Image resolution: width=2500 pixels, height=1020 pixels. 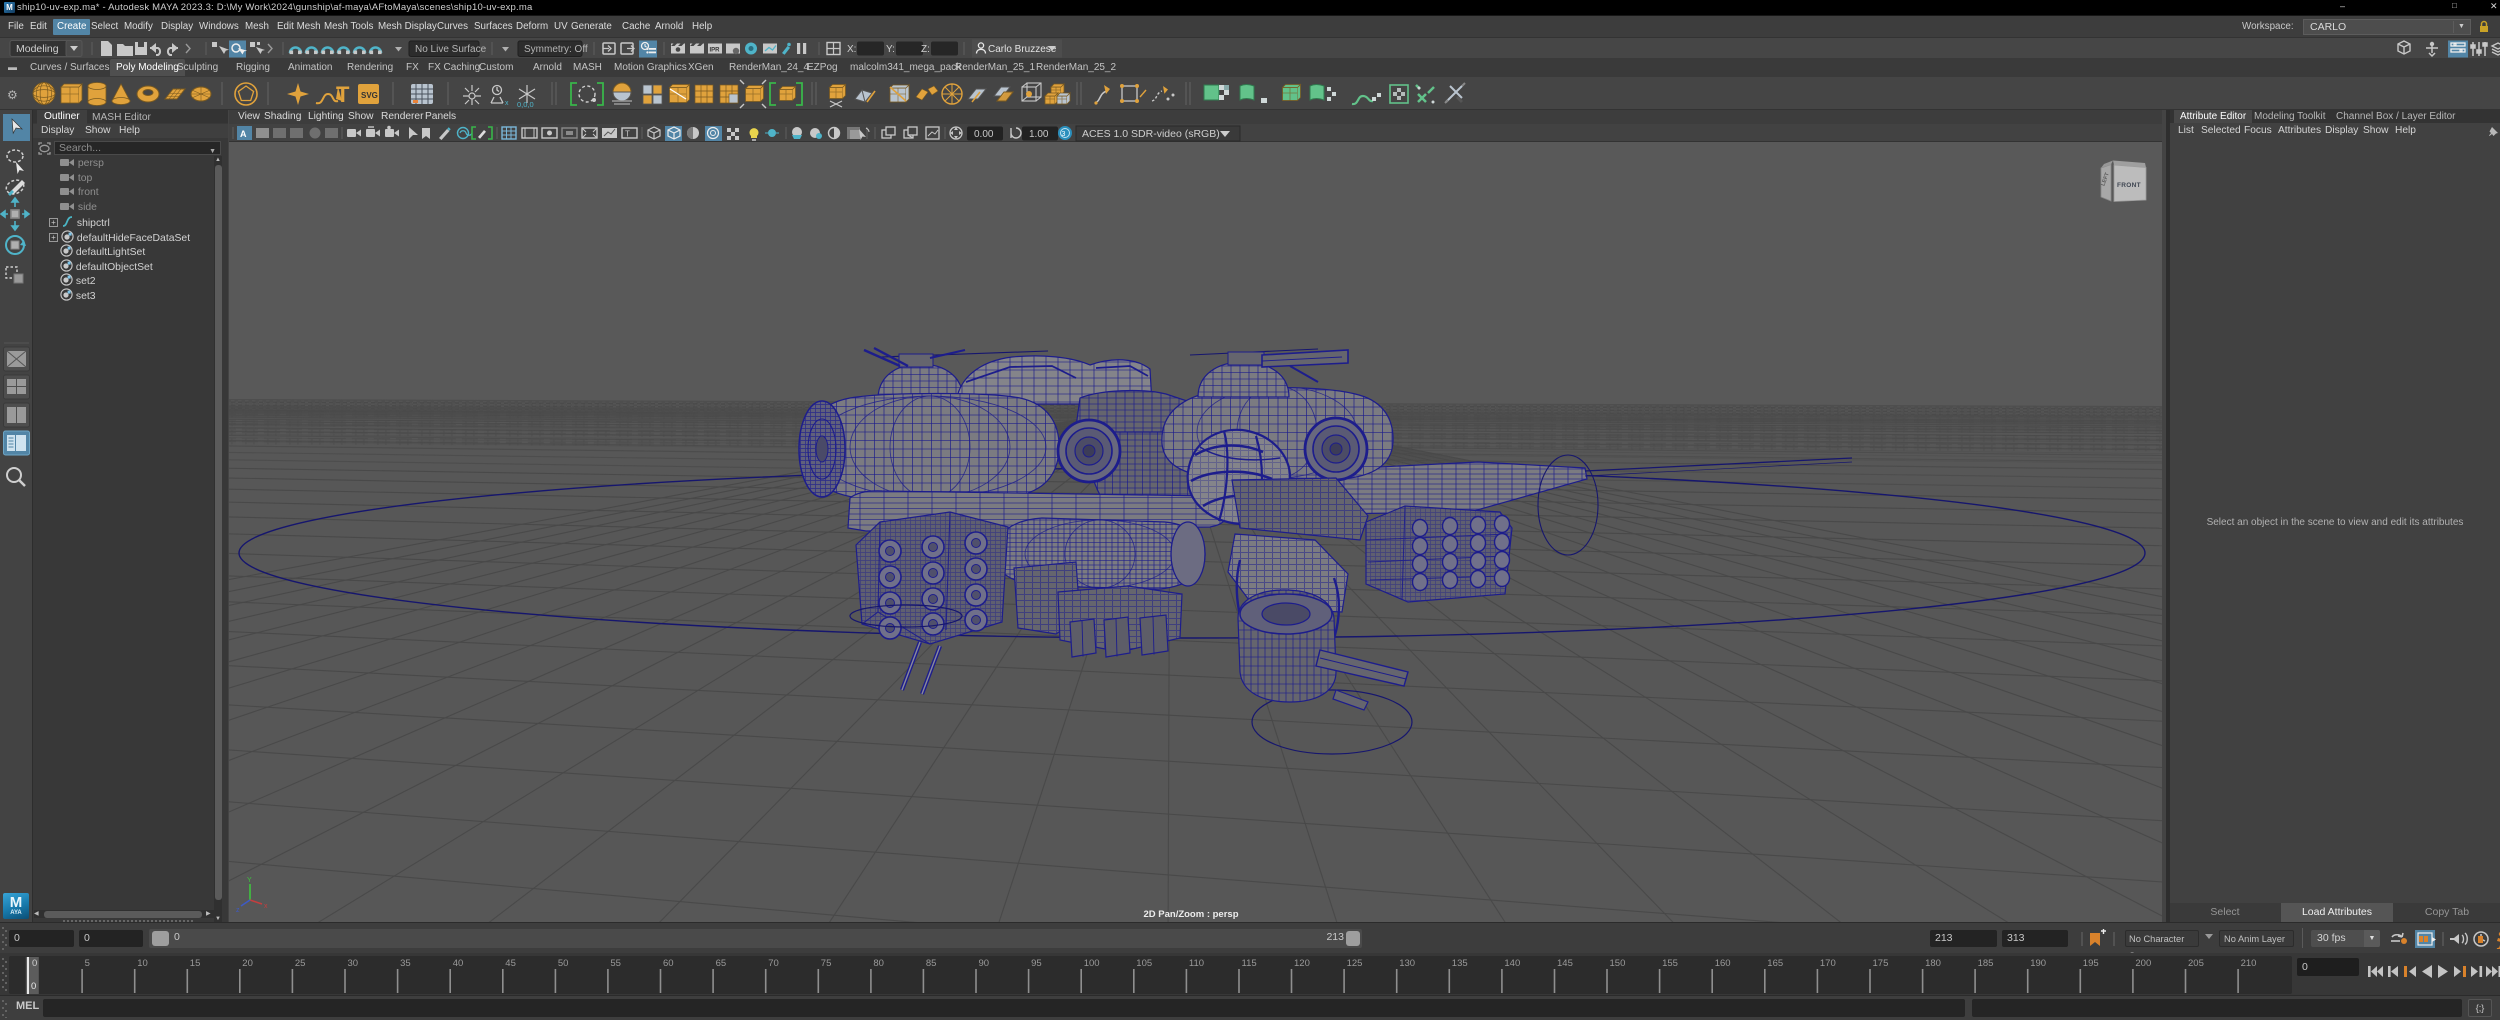 I want to click on svg-text: 115, so click(x=1249, y=963).